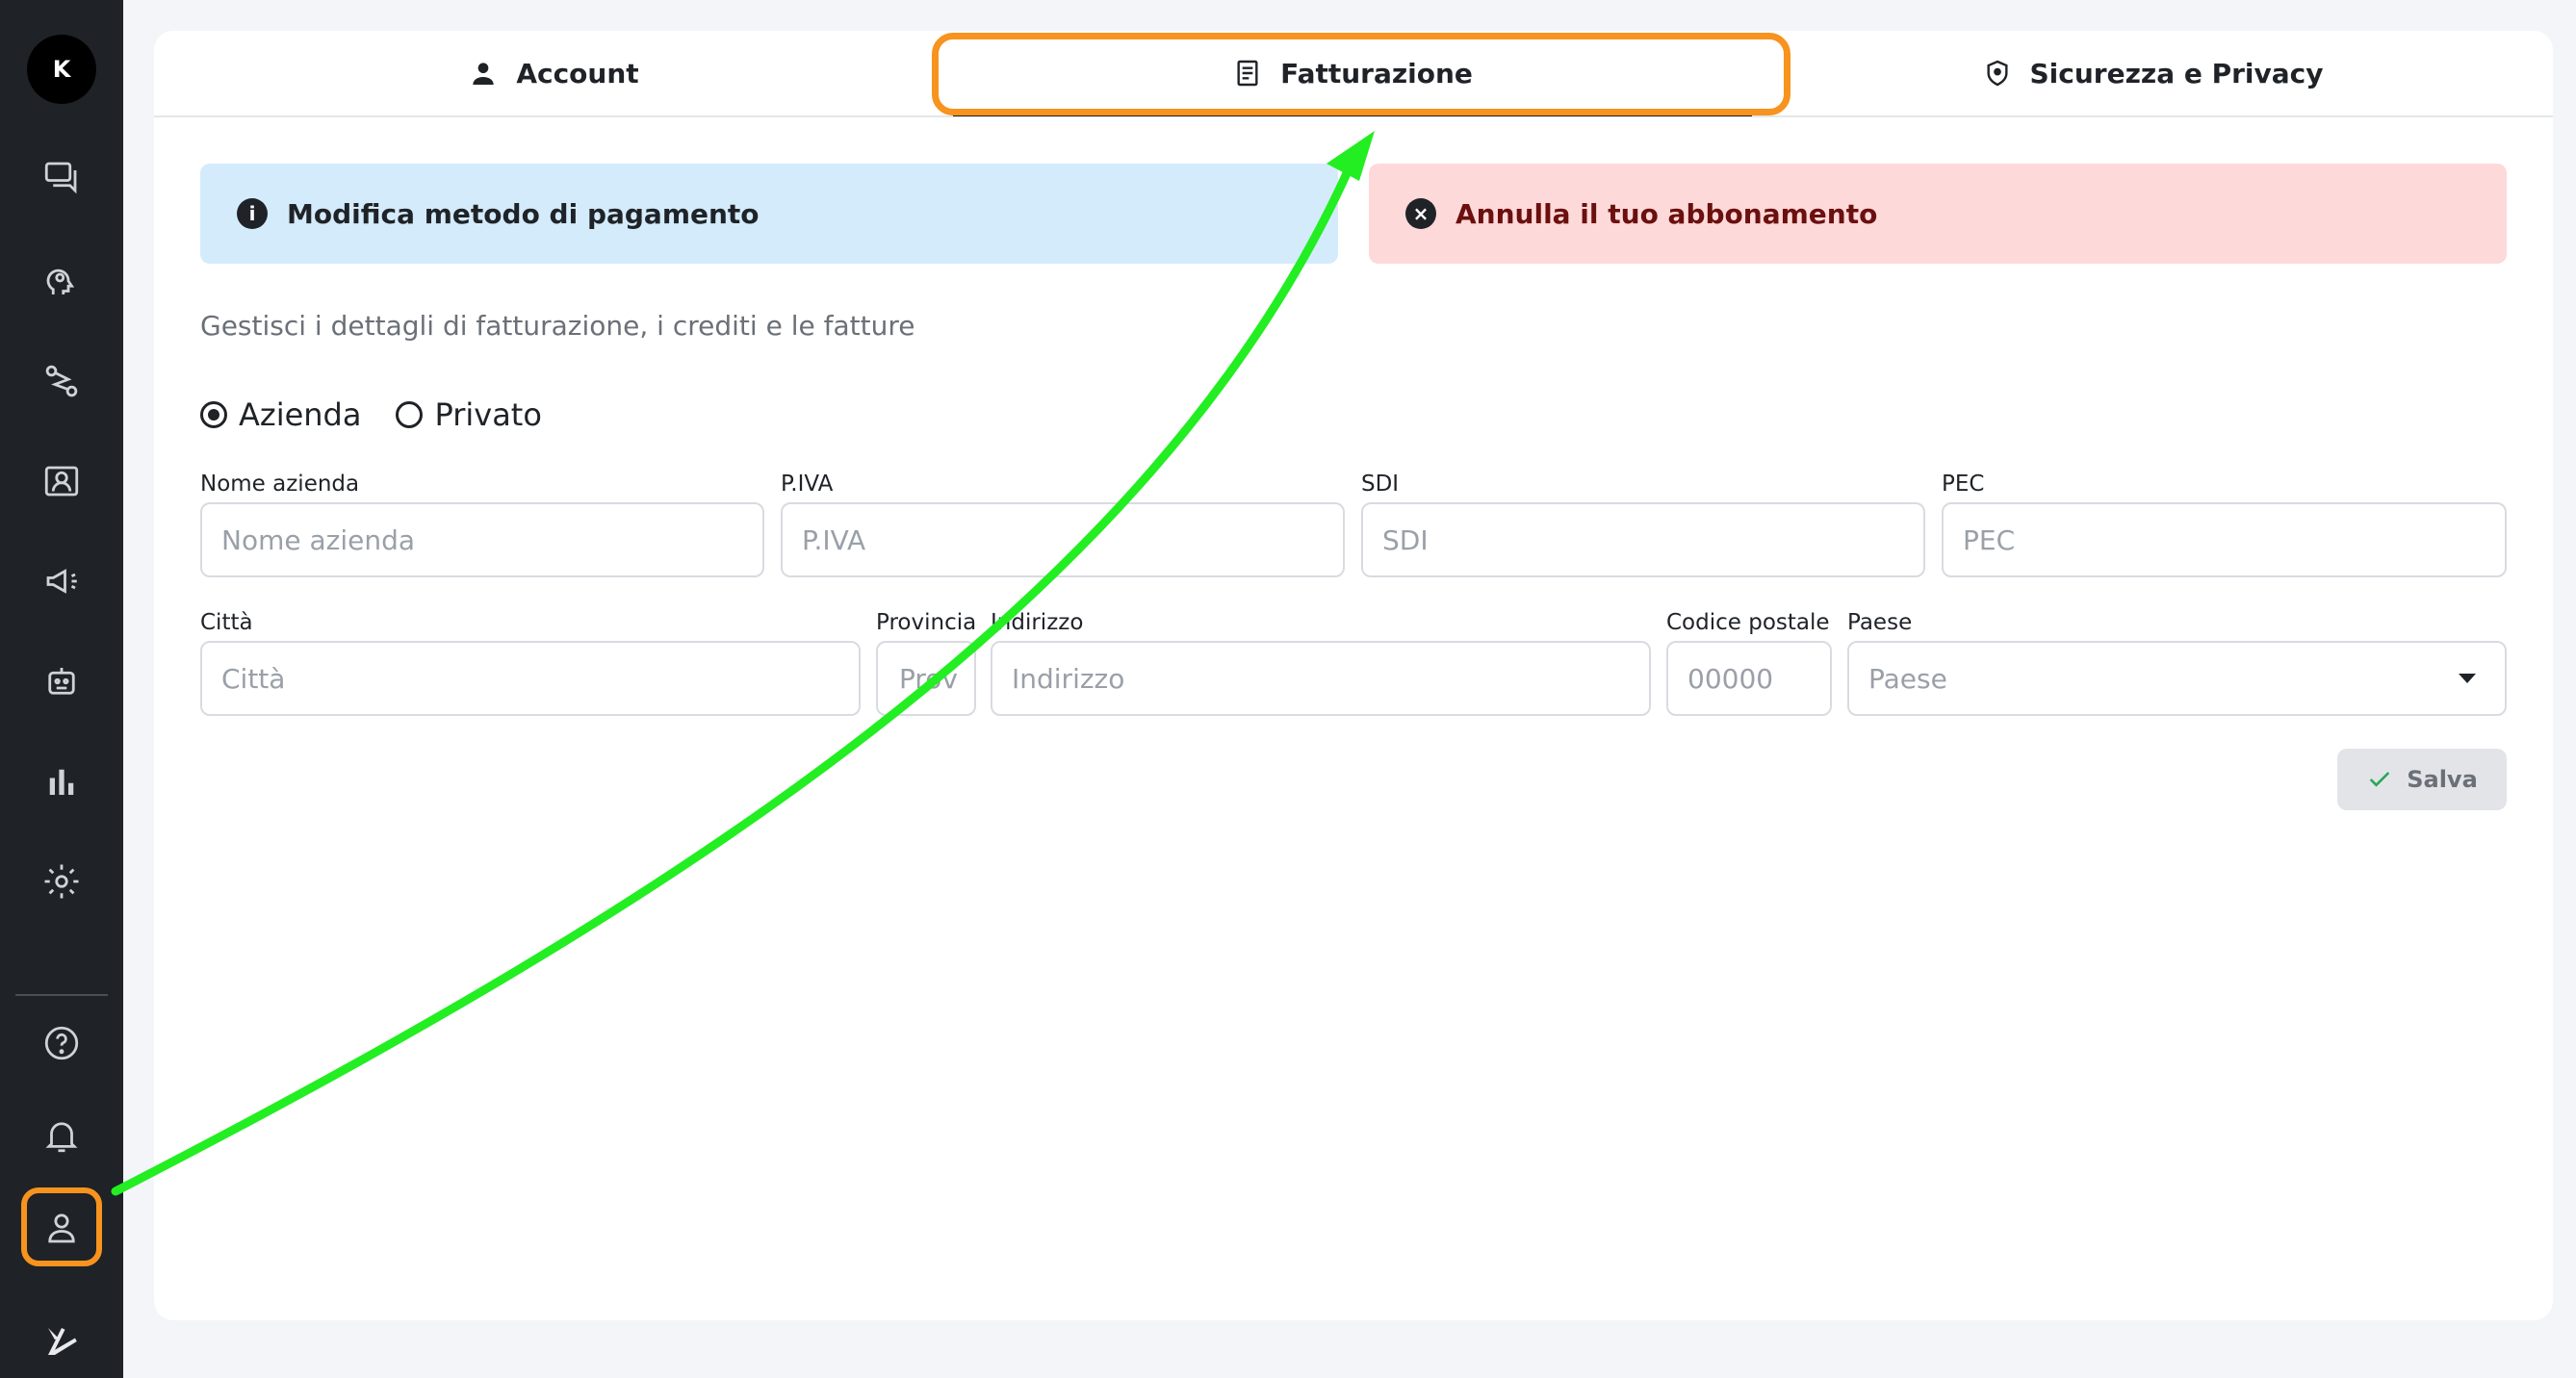  I want to click on cancel-subscription-label: Annulla il tuo abbonamento, so click(1666, 213).